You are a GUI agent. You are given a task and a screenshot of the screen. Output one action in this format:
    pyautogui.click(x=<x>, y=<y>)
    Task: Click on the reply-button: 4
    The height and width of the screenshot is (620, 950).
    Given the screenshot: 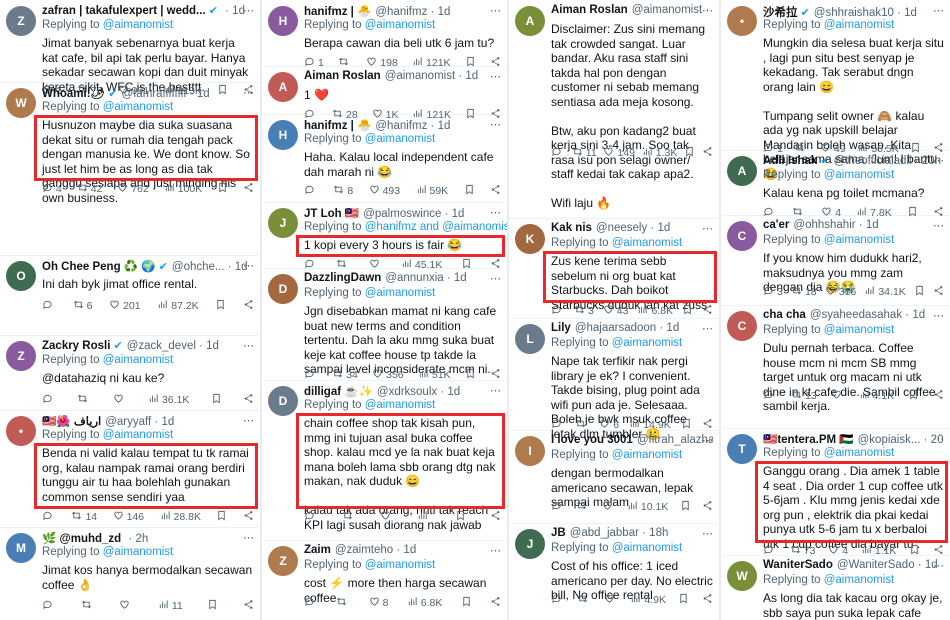 What is the action you would take?
    pyautogui.click(x=52, y=189)
    